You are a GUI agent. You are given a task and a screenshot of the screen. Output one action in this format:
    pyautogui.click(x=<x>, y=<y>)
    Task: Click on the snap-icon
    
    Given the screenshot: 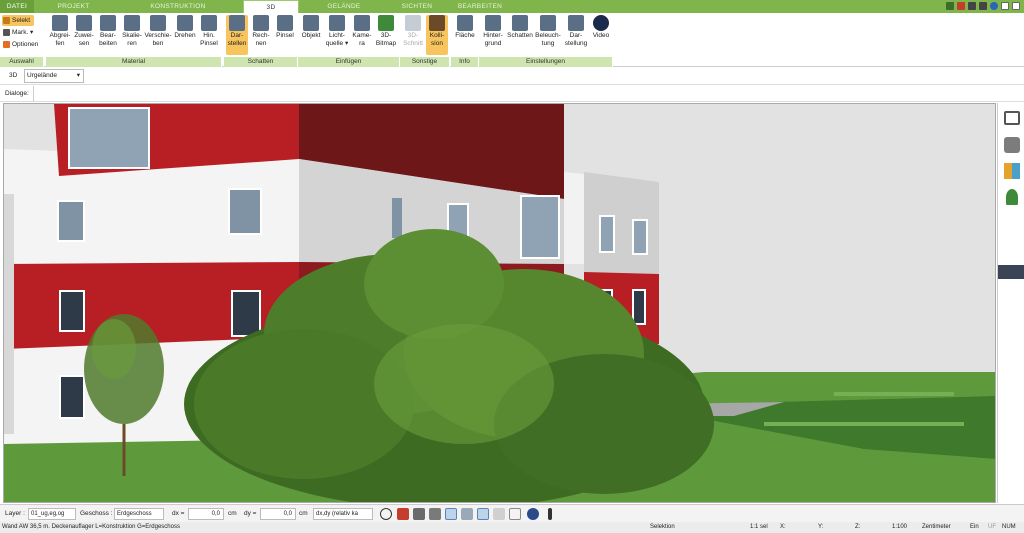 What is the action you would take?
    pyautogui.click(x=435, y=514)
    